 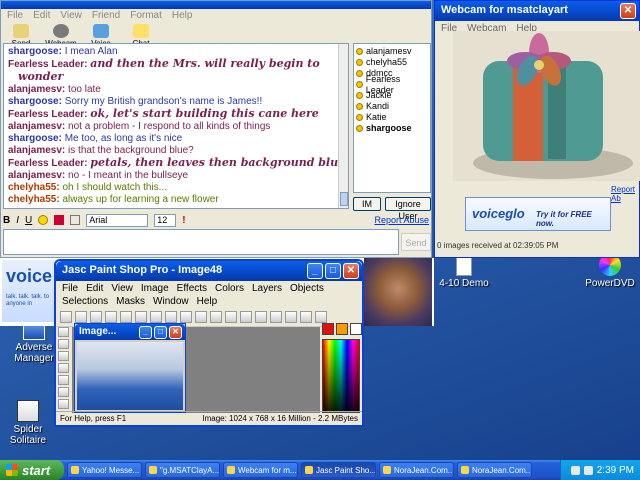 What do you see at coordinates (117, 220) in the screenshot?
I see `font-select: Arial` at bounding box center [117, 220].